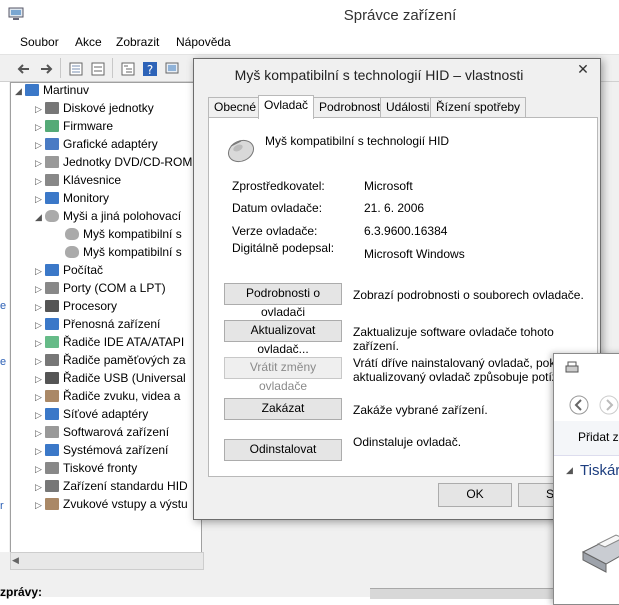  I want to click on menu-help: Nápověda, so click(203, 42).